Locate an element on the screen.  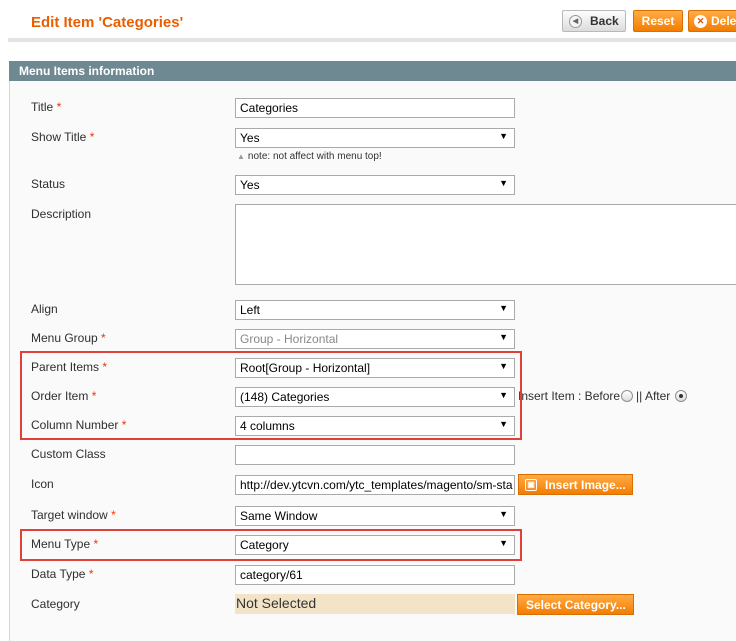
status-select: Yes ▼ is located at coordinates (375, 185).